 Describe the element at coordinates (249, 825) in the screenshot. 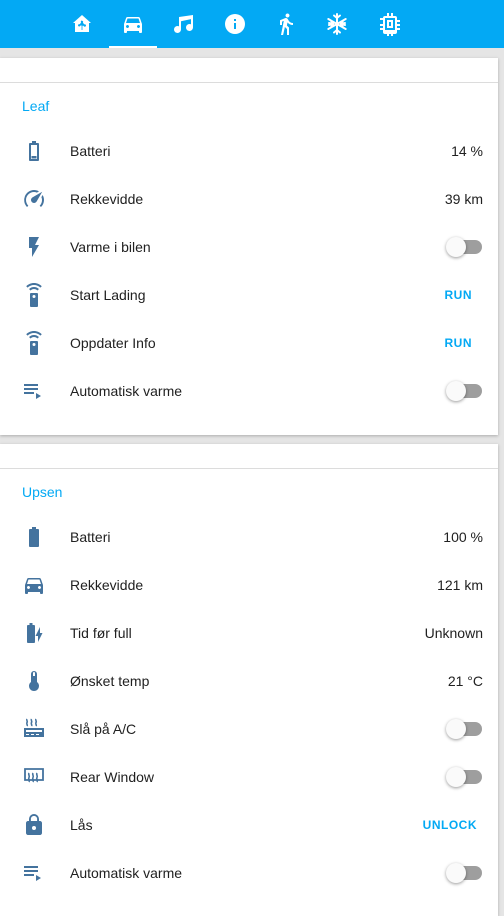

I see `entity-row-las: Lås UNLOCK` at that location.